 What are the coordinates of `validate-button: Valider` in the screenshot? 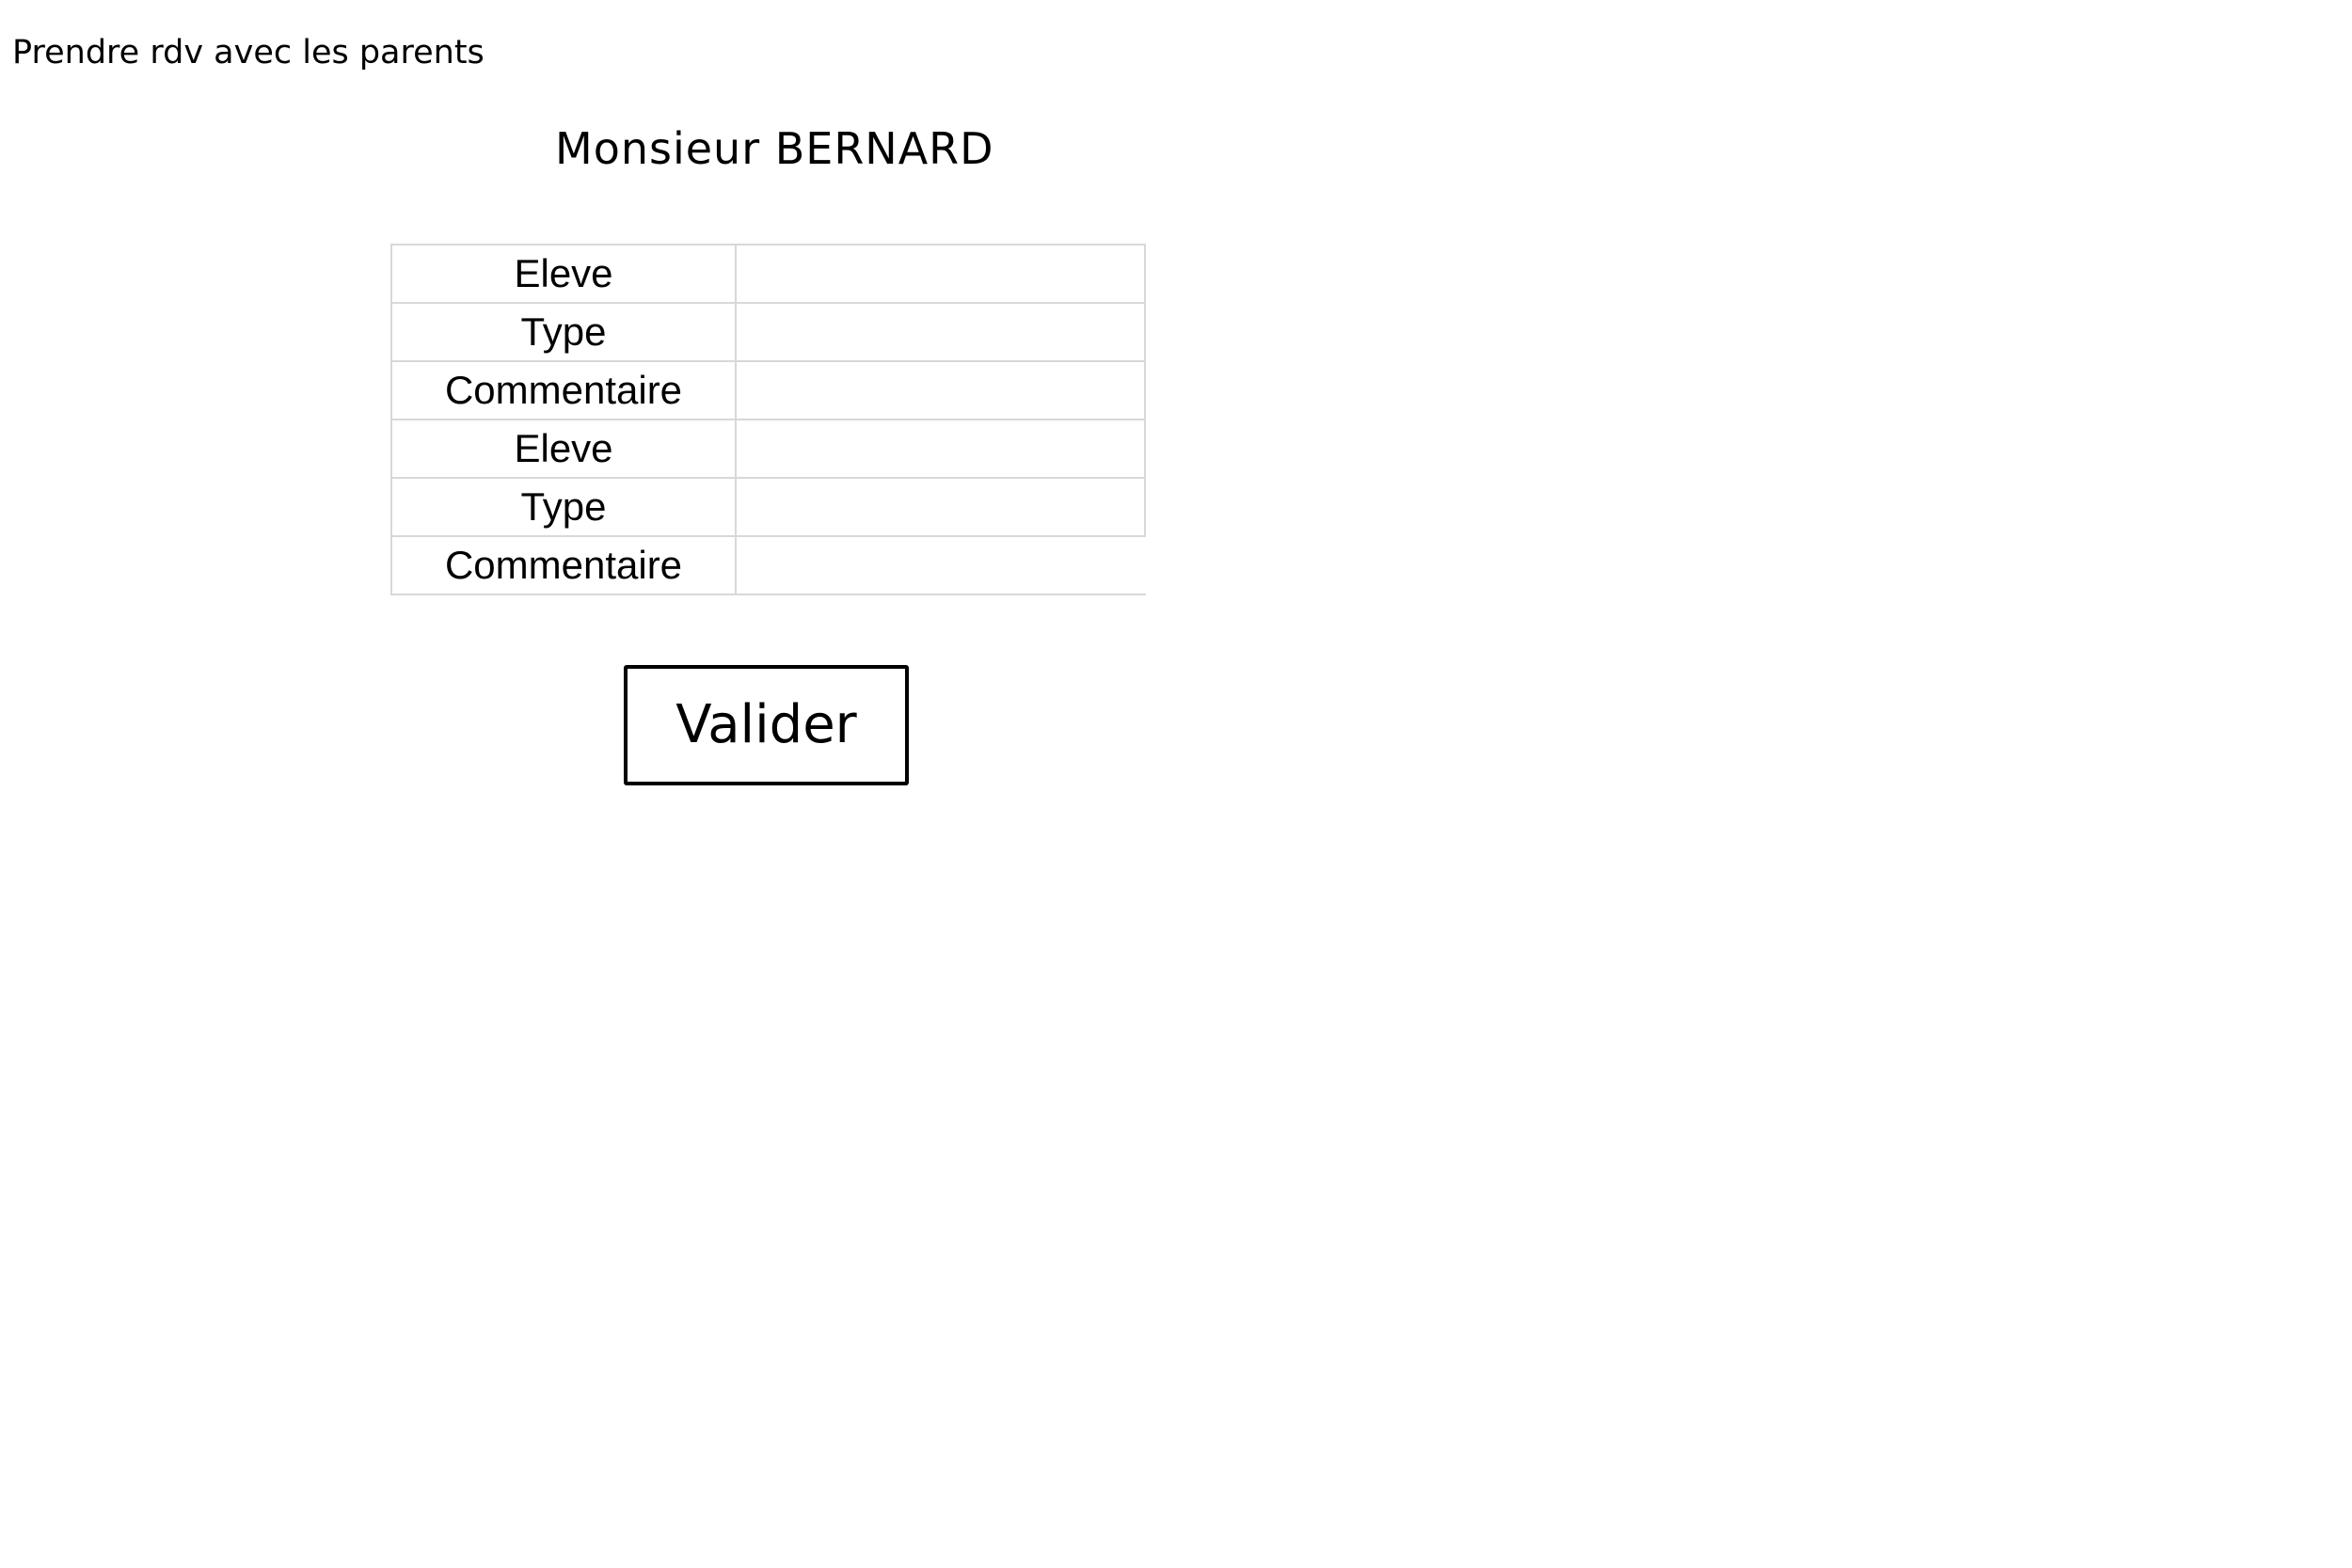 It's located at (766, 725).